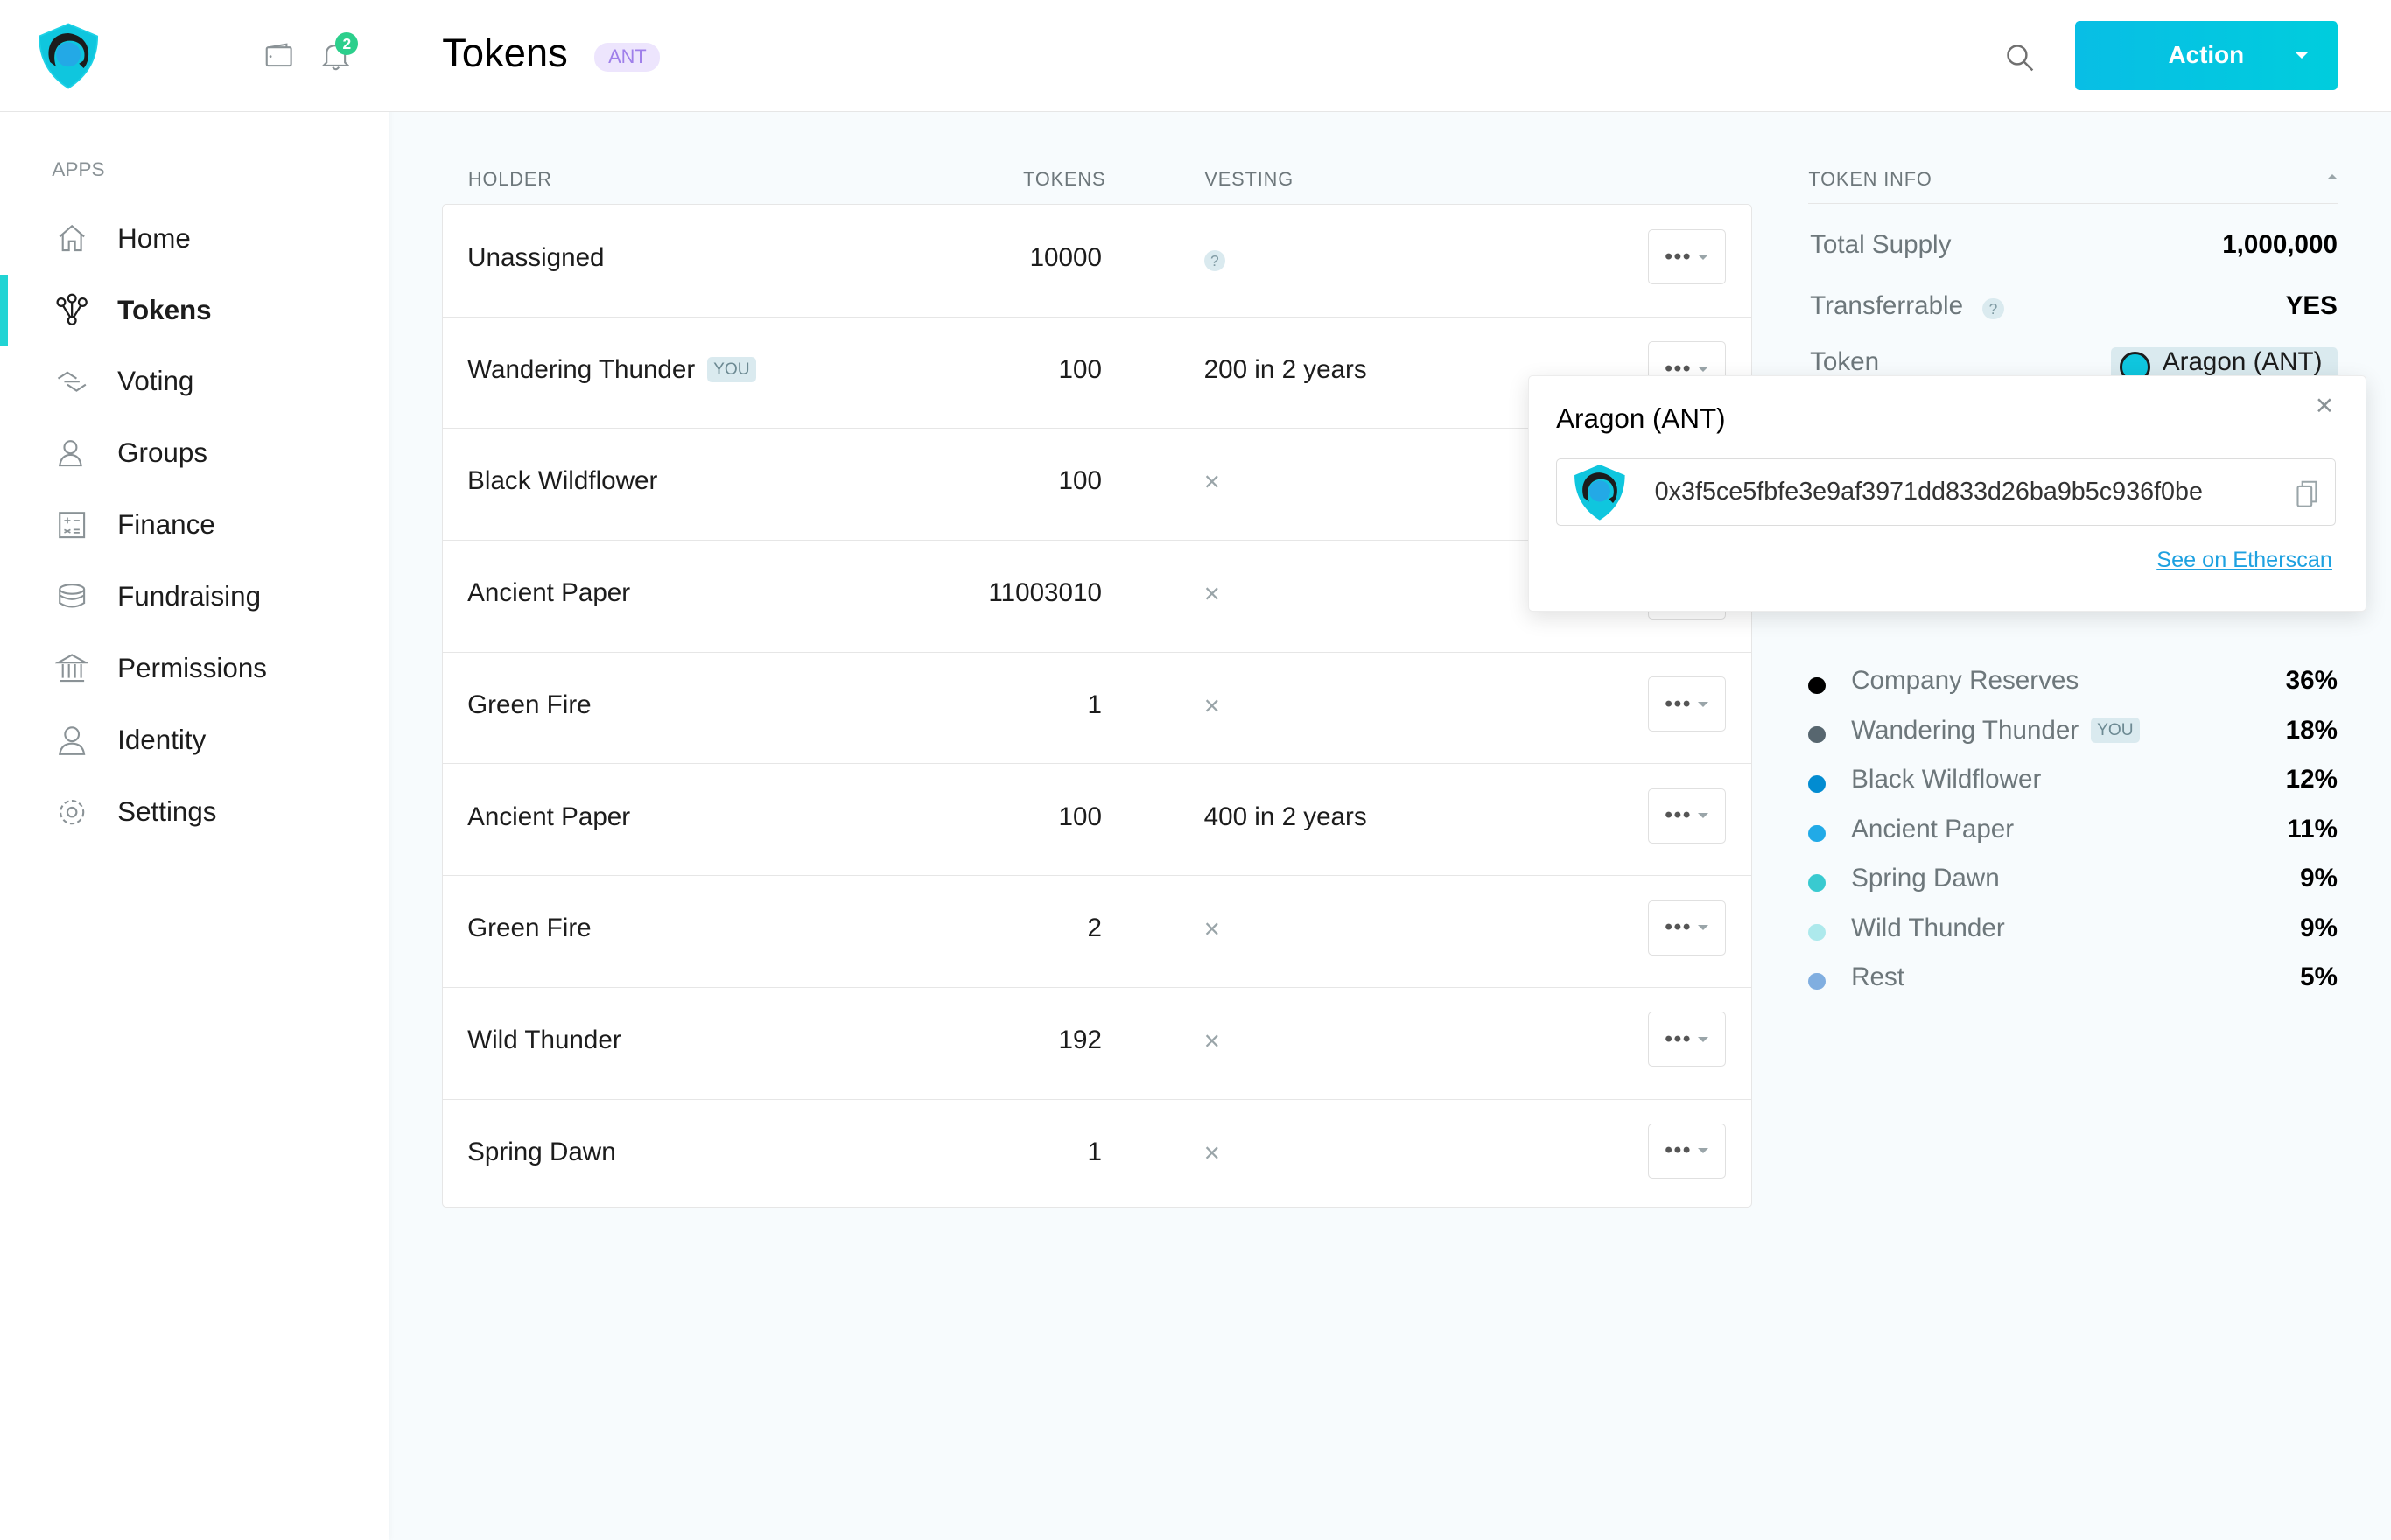 The height and width of the screenshot is (1540, 2391). What do you see at coordinates (2311, 779) in the screenshot?
I see `holder-percentage: 12%` at bounding box center [2311, 779].